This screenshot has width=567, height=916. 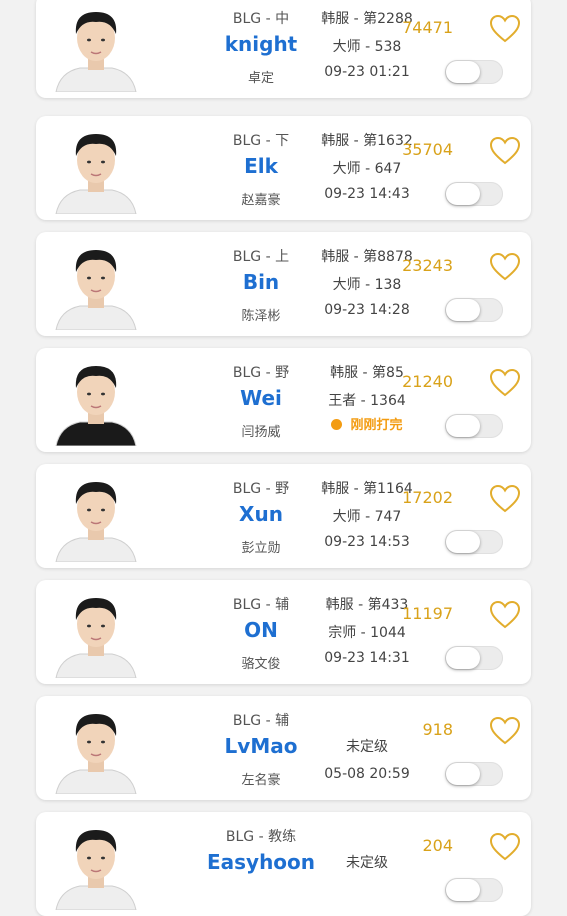 What do you see at coordinates (437, 729) in the screenshot?
I see `like-count: 918` at bounding box center [437, 729].